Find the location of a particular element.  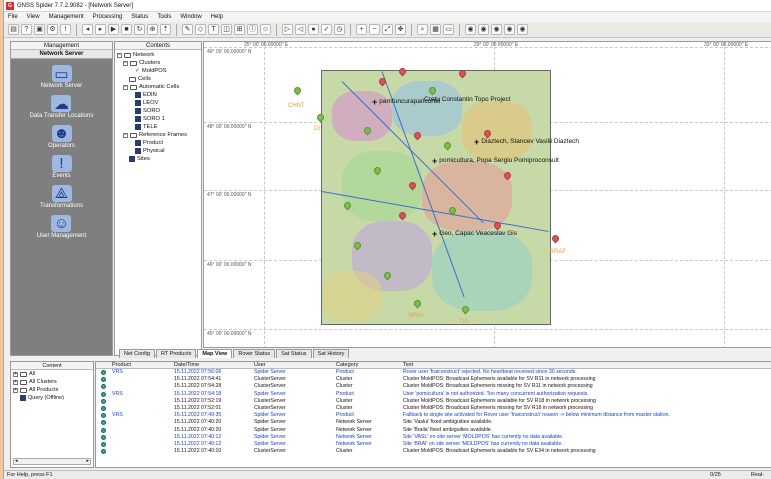

tree-item-network: − Network is located at coordinates (135, 55).